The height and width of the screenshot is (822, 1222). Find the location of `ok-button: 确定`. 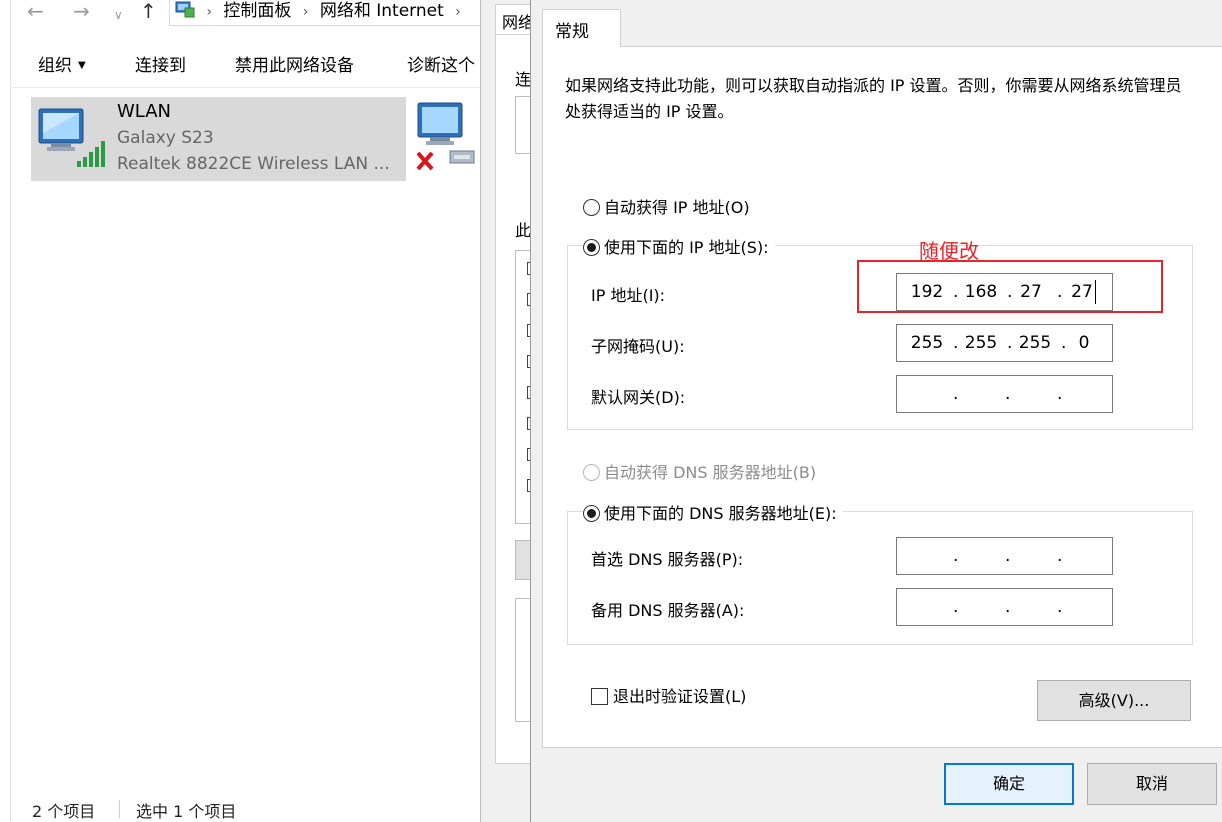

ok-button: 确定 is located at coordinates (1009, 784).